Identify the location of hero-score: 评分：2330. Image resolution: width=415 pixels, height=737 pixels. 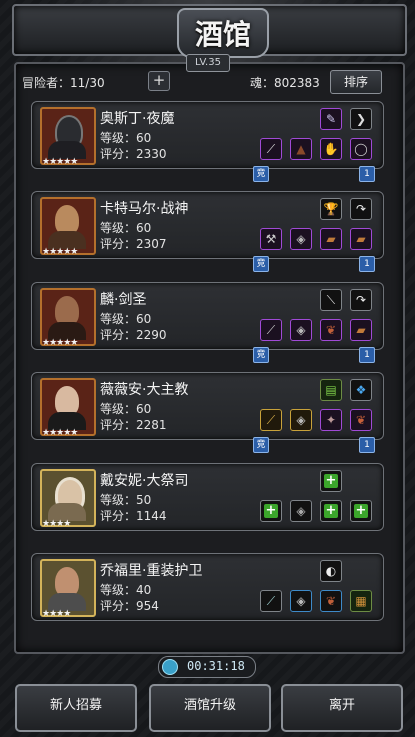
(133, 154).